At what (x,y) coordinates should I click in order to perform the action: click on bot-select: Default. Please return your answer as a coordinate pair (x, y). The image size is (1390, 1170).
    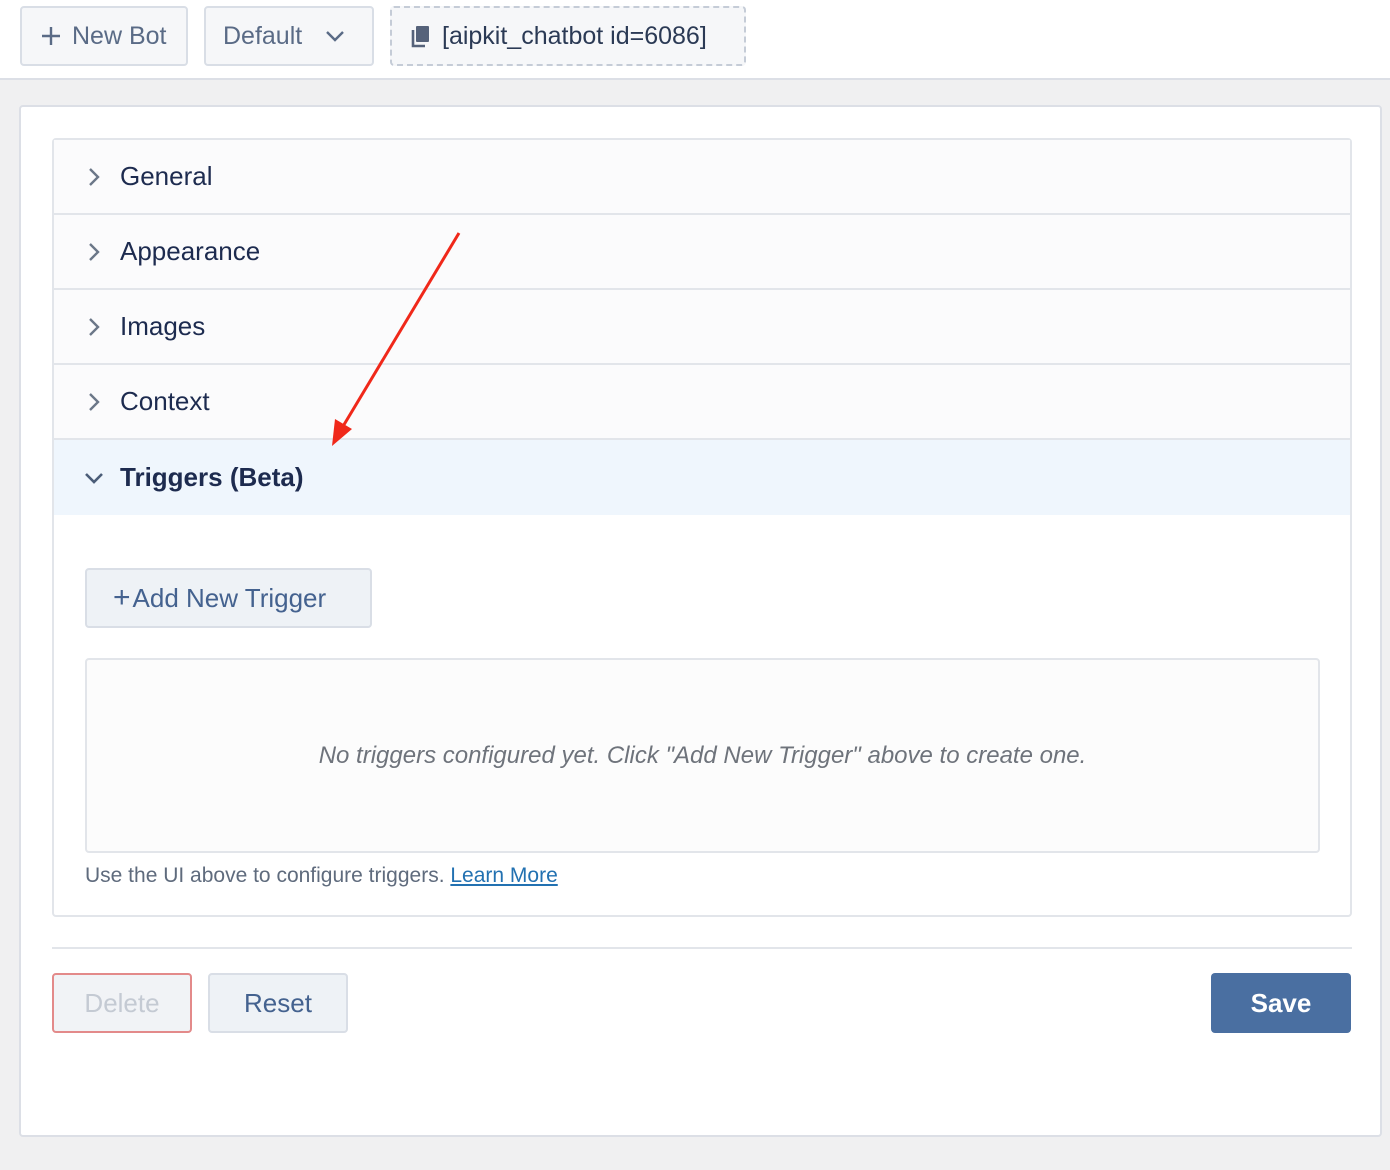
    Looking at the image, I should click on (289, 36).